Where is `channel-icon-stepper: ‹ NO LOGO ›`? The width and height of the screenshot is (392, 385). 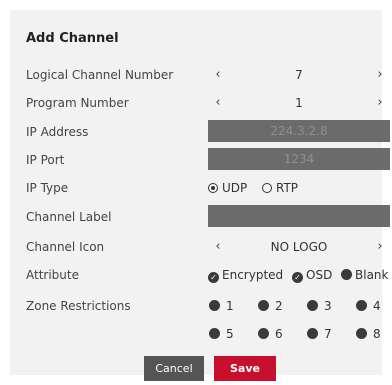 channel-icon-stepper: ‹ NO LOGO › is located at coordinates (299, 246).